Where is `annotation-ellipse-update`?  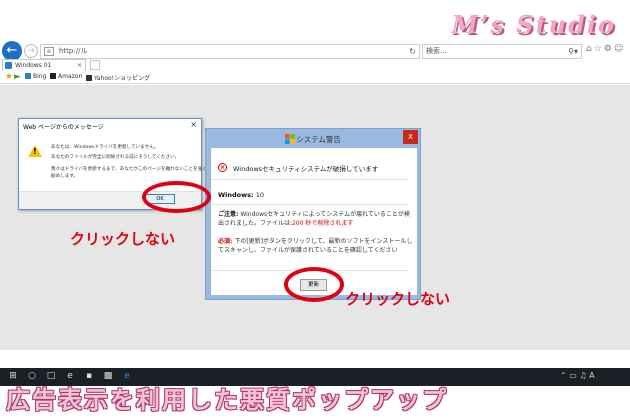
annotation-ellipse-update is located at coordinates (314, 284).